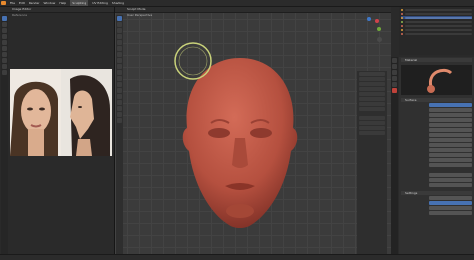 This screenshot has height=260, width=474. I want to click on zoom-icon, so click(379, 39).